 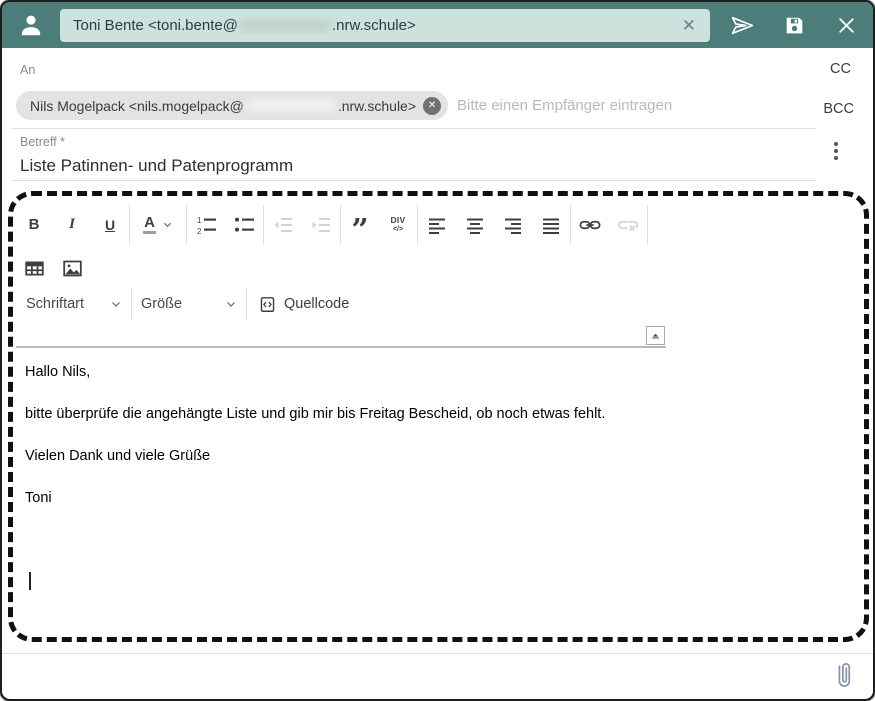 I want to click on save-draft-icon, so click(x=794, y=25).